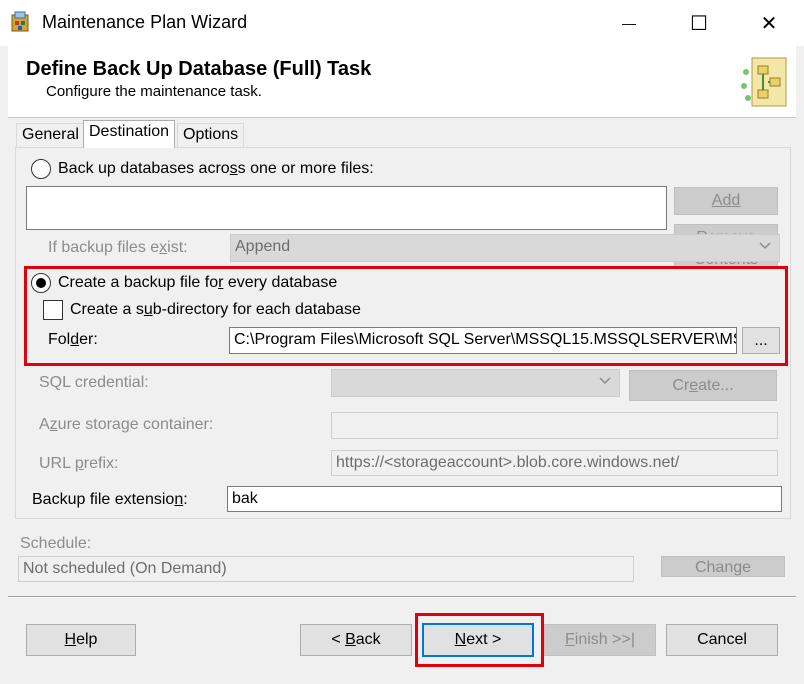 The width and height of the screenshot is (804, 684). What do you see at coordinates (118, 247) in the screenshot?
I see `if-exist-label: If backup files exist:` at bounding box center [118, 247].